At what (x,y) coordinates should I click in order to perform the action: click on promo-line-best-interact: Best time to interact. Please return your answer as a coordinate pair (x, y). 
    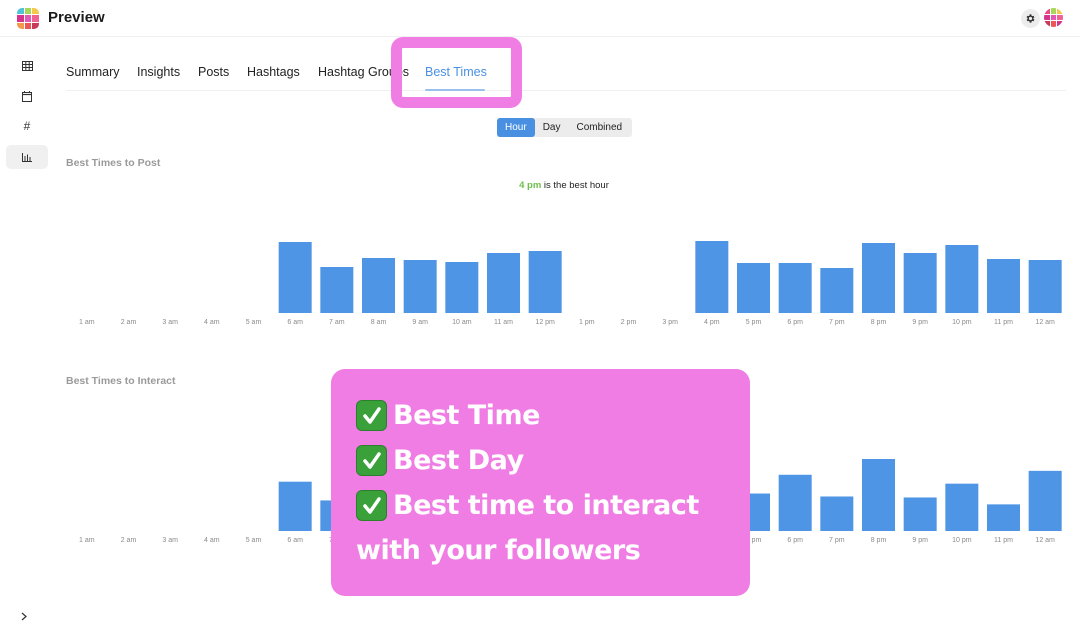
    Looking at the image, I should click on (553, 505).